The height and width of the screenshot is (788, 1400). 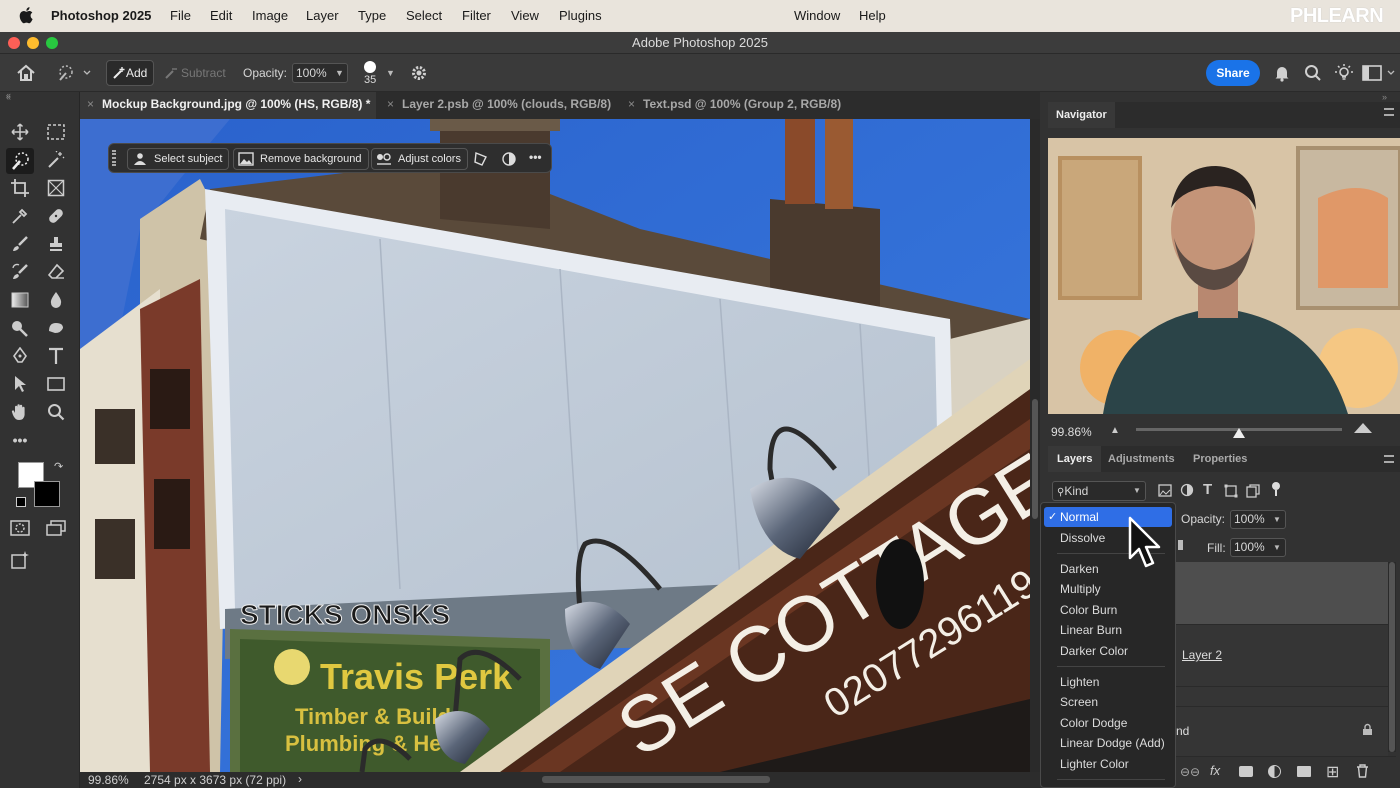 What do you see at coordinates (1389, 459) in the screenshot?
I see `layers-panel-menu-icon` at bounding box center [1389, 459].